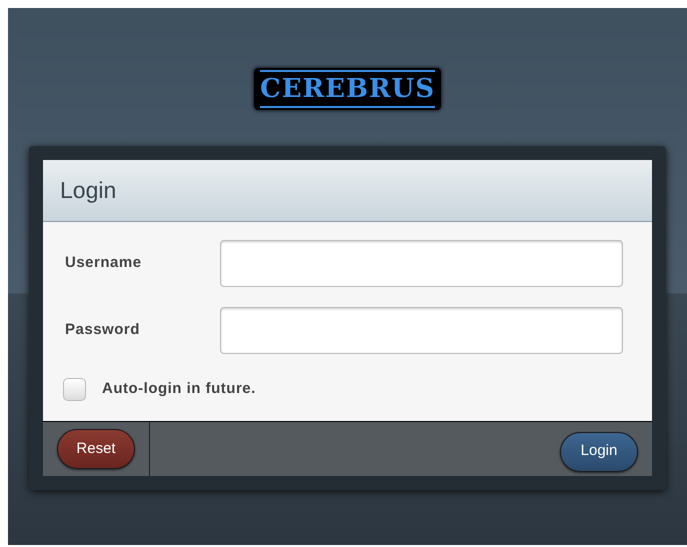 This screenshot has width=687, height=547. What do you see at coordinates (103, 330) in the screenshot?
I see `field-label: Password` at bounding box center [103, 330].